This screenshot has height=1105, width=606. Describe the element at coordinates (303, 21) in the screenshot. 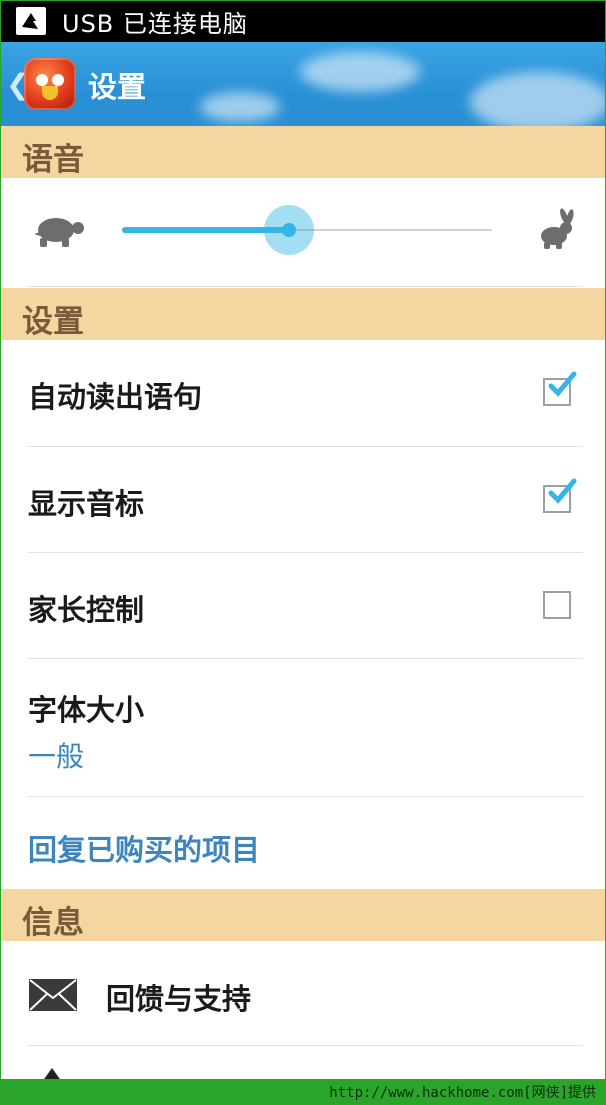

I see `status-bar: USB 已连接电脑` at that location.